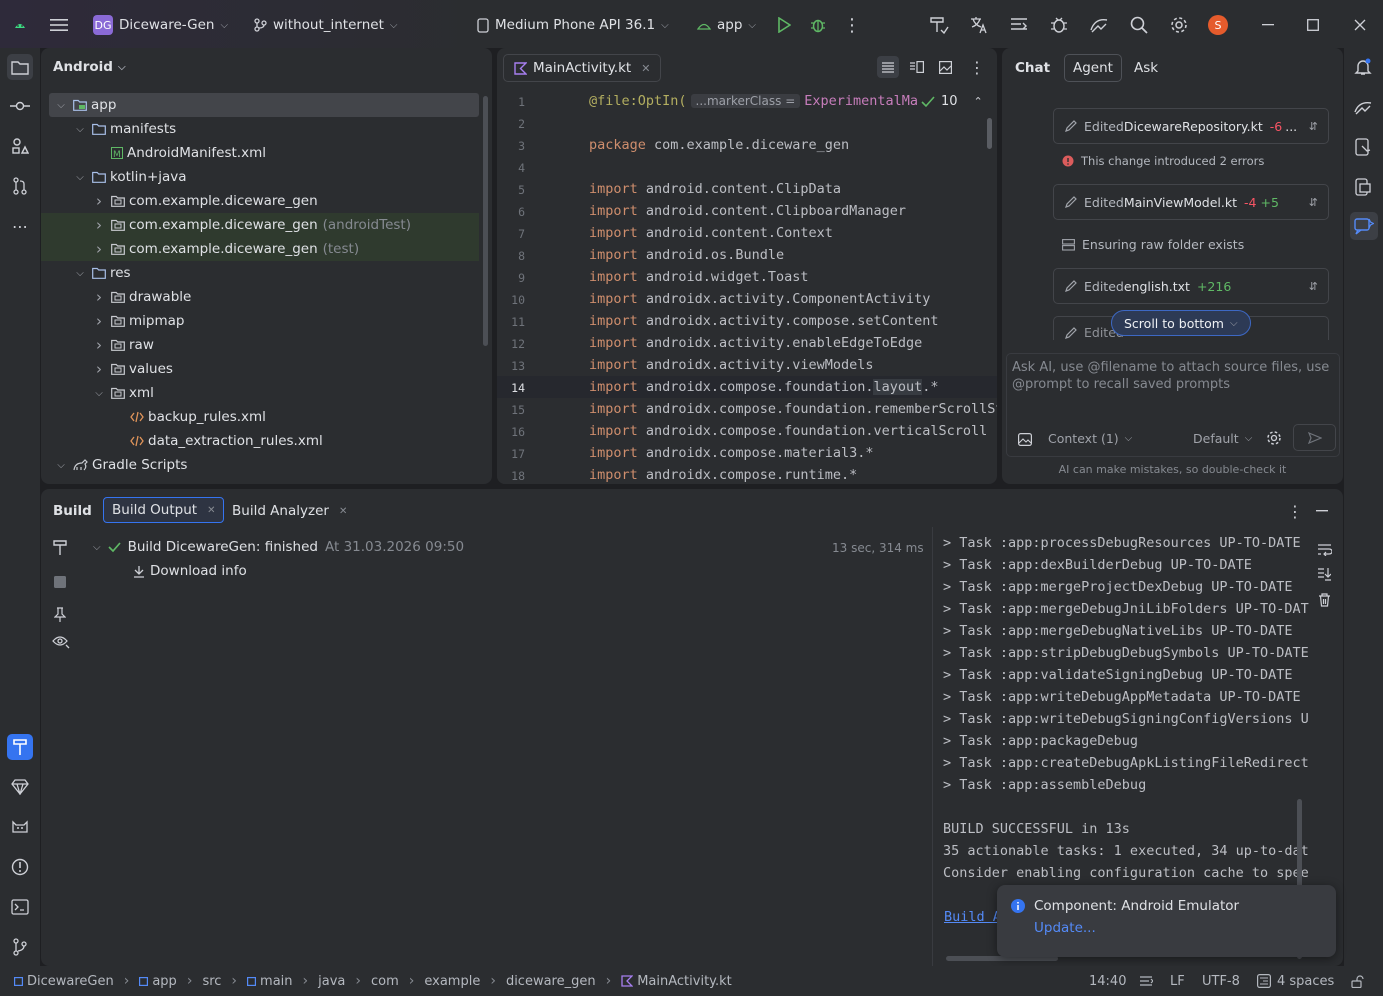 The height and width of the screenshot is (996, 1383). What do you see at coordinates (1139, 25) in the screenshot?
I see `search-icon` at bounding box center [1139, 25].